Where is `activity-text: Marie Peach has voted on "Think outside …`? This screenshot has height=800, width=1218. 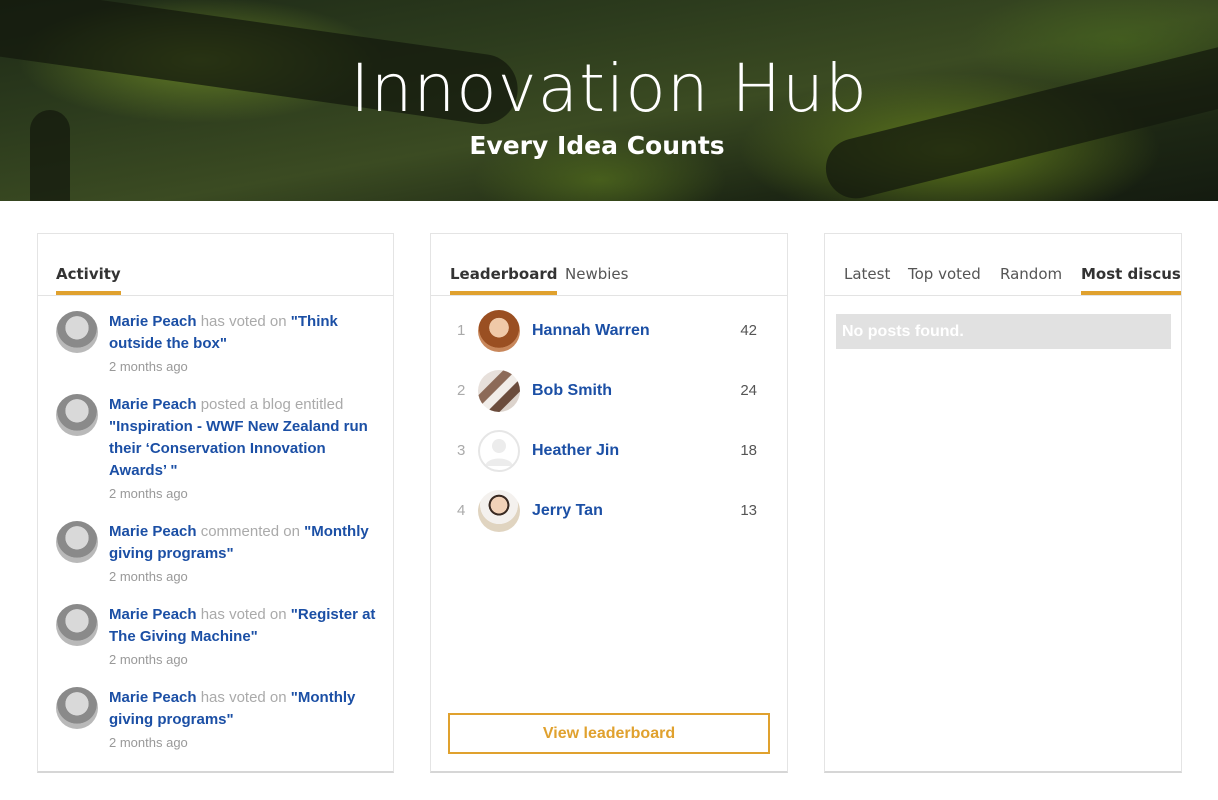 activity-text: Marie Peach has voted on "Think outside … is located at coordinates (243, 333).